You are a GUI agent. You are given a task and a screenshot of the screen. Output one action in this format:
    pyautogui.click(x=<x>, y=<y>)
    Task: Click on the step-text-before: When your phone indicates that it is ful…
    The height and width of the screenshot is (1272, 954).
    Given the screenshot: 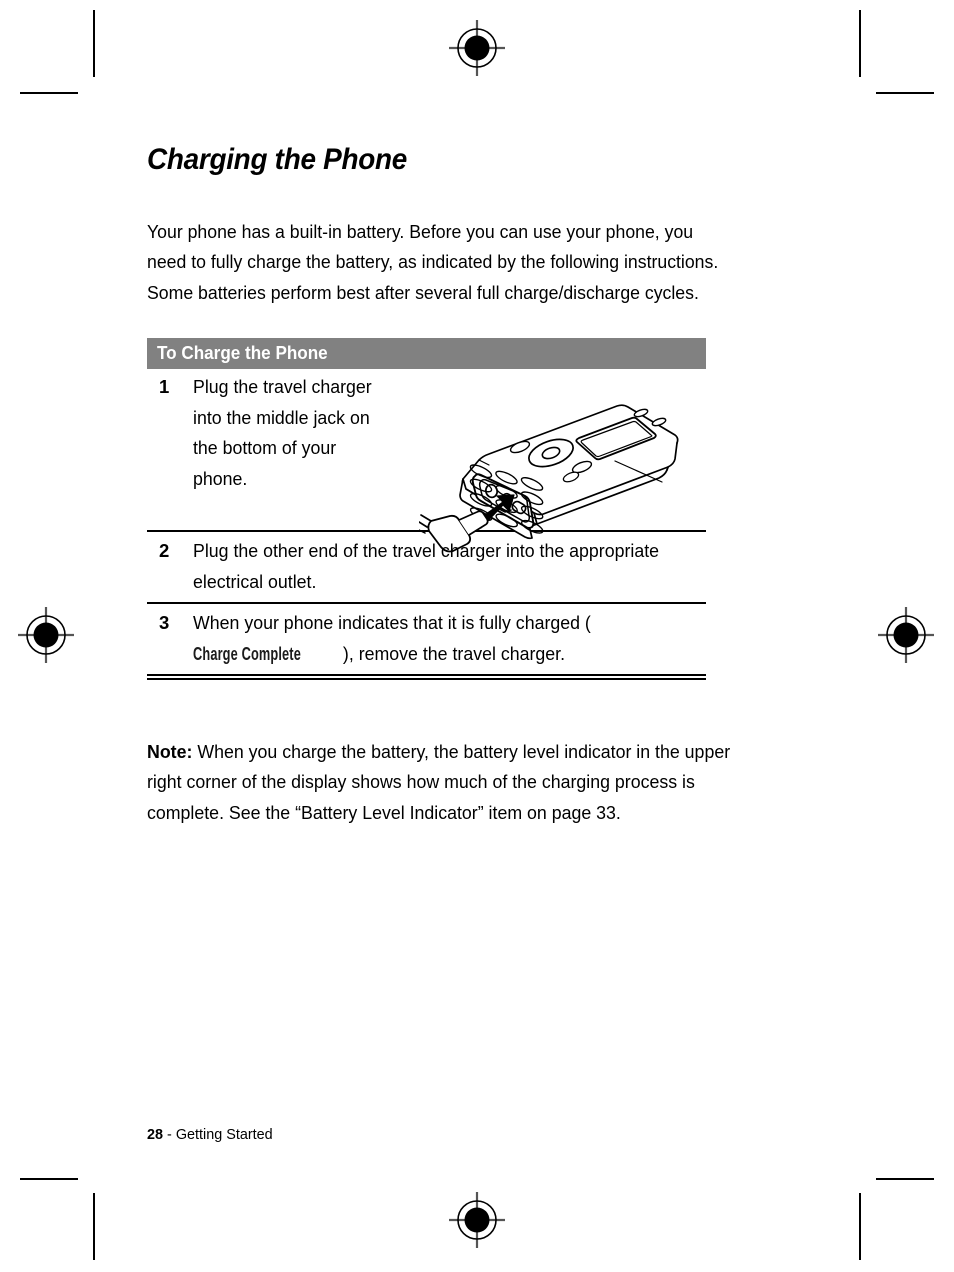 What is the action you would take?
    pyautogui.click(x=392, y=622)
    